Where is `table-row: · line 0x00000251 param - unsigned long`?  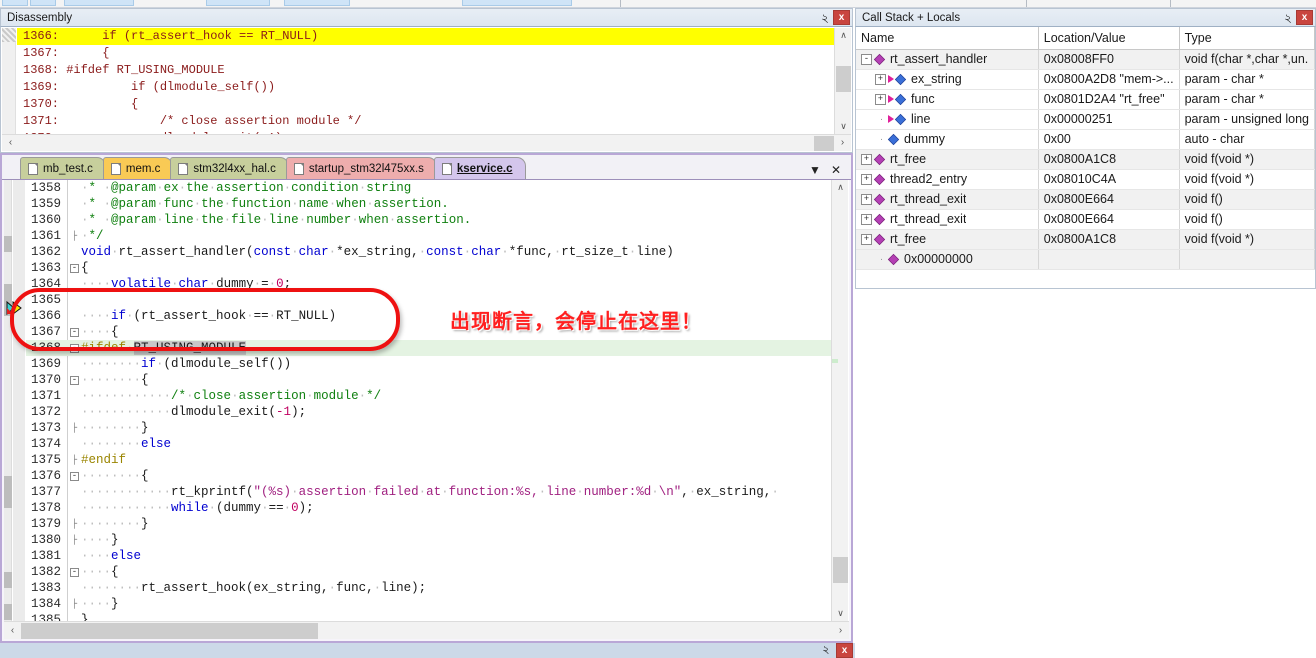 table-row: · line 0x00000251 param - unsigned long is located at coordinates (1085, 119).